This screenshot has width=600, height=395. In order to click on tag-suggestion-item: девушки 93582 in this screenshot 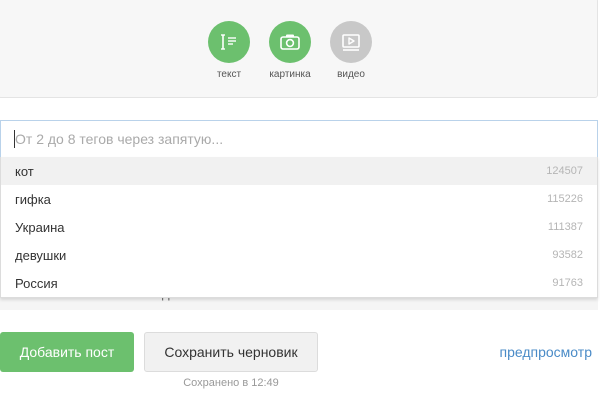, I will do `click(299, 255)`.